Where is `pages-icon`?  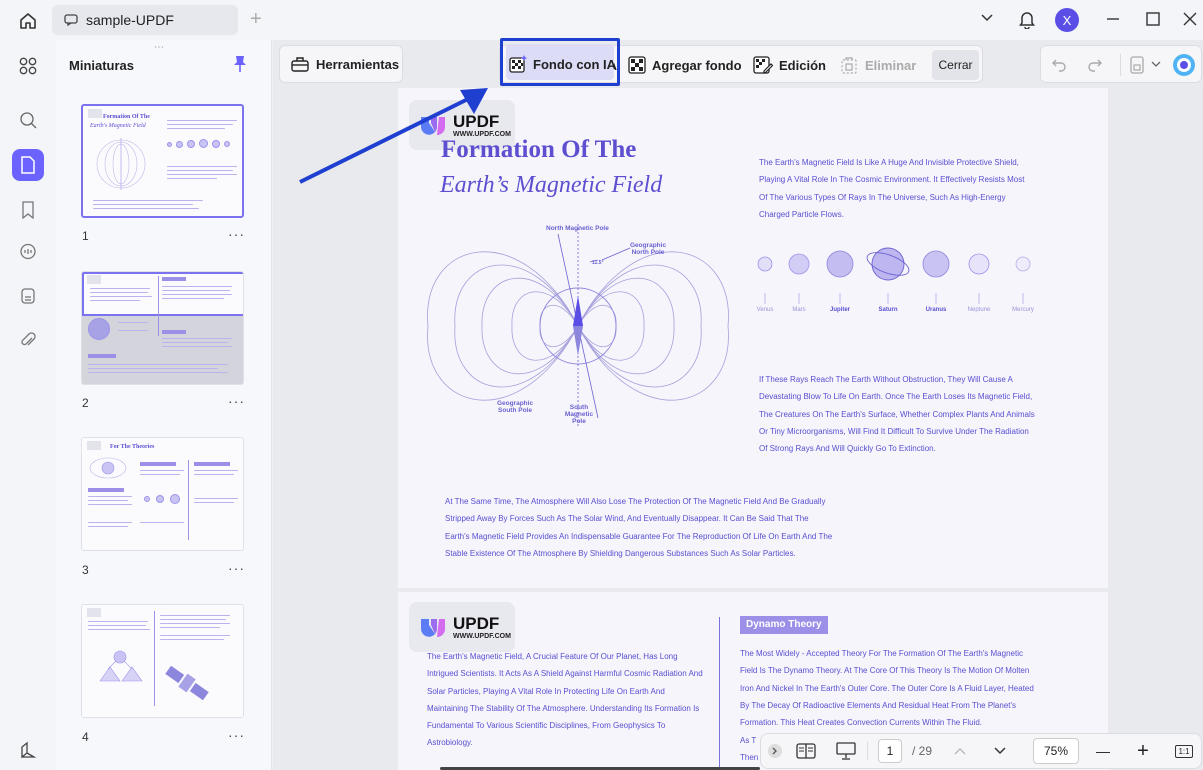 pages-icon is located at coordinates (28, 165).